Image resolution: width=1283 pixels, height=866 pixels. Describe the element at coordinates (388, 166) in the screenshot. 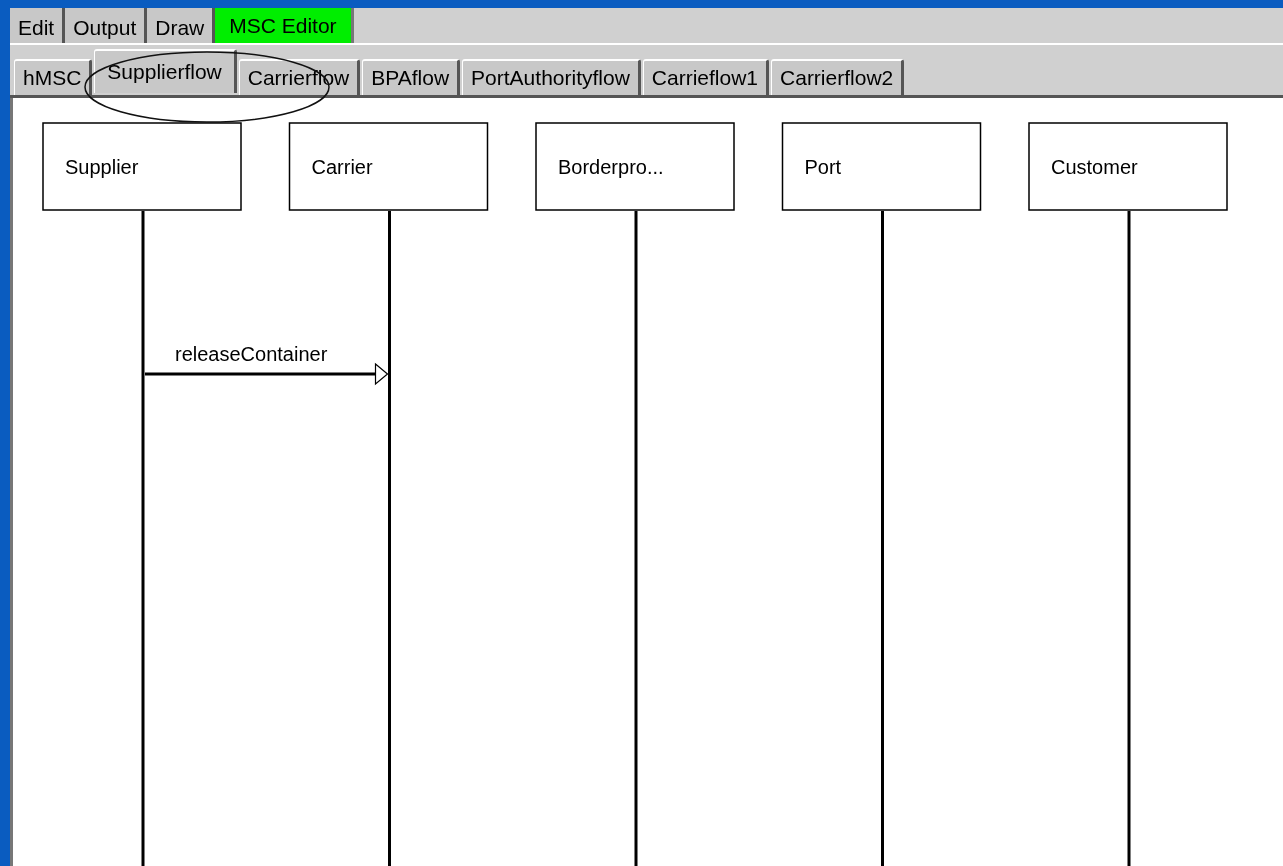

I see `instance-box: Carrier` at that location.